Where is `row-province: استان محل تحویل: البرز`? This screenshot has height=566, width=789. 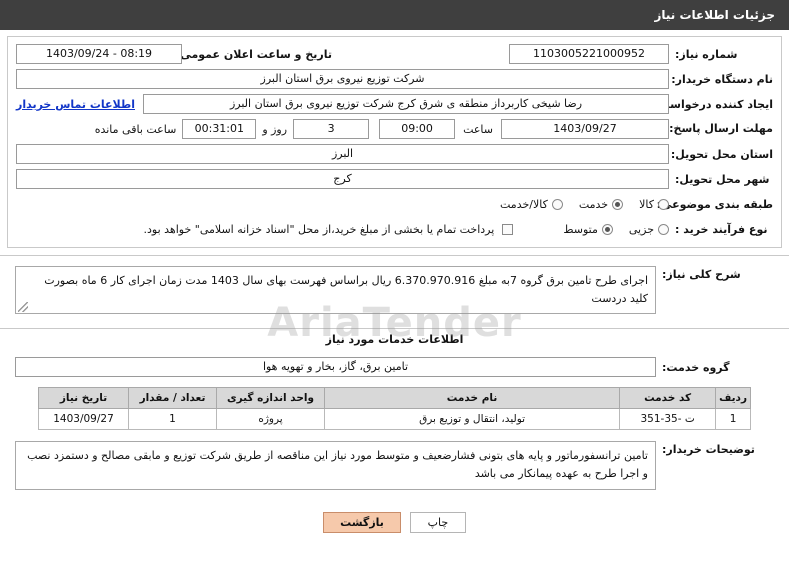 row-province: استان محل تحویل: البرز is located at coordinates (394, 154).